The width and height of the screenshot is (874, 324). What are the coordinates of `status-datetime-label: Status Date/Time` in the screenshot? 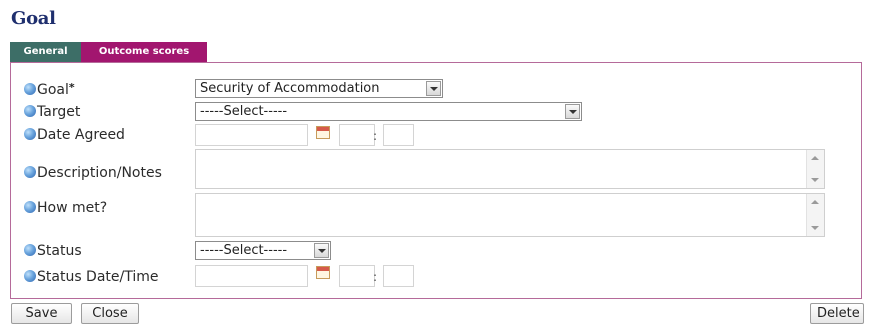 It's located at (98, 277).